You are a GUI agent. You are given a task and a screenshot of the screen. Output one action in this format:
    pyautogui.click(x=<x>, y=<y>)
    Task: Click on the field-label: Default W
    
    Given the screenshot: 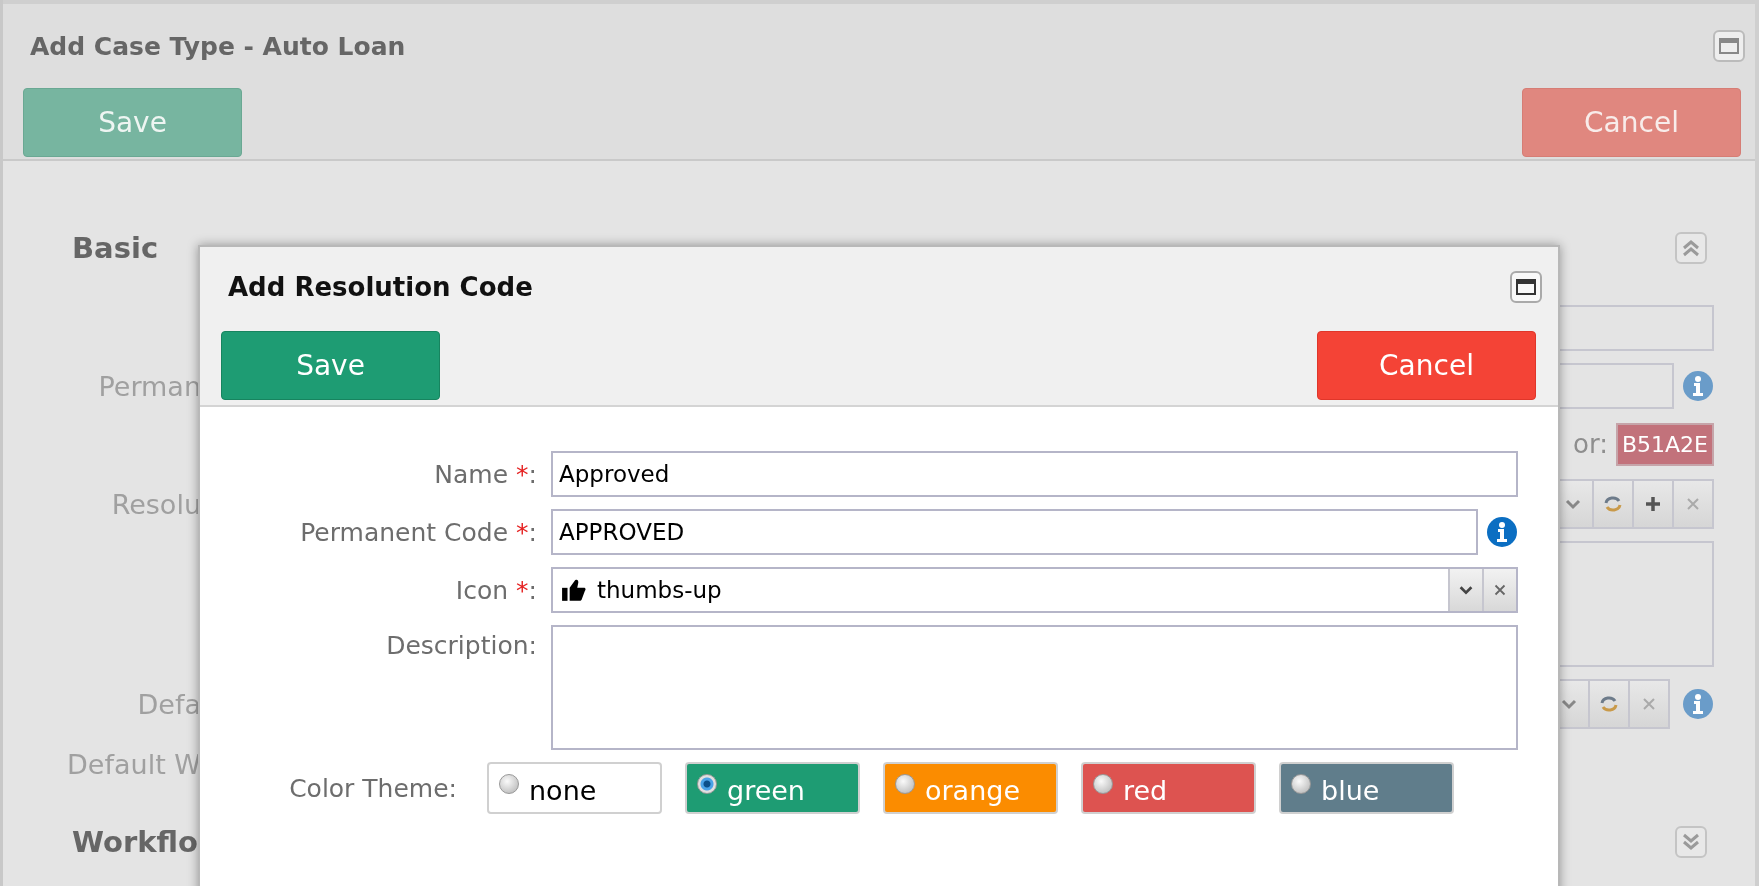 What is the action you would take?
    pyautogui.click(x=134, y=764)
    